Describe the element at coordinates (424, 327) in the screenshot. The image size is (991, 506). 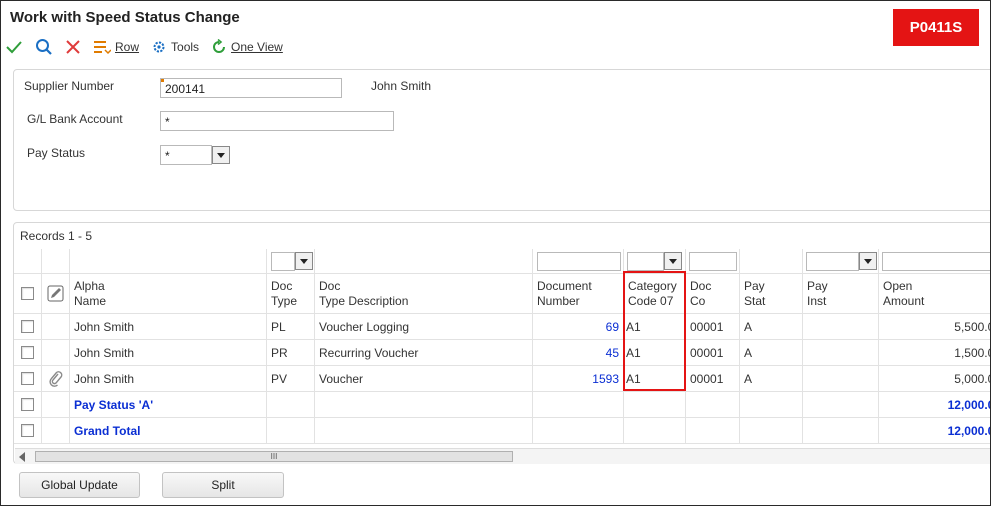
I see `cell-doc-type-description: Voucher Logging` at that location.